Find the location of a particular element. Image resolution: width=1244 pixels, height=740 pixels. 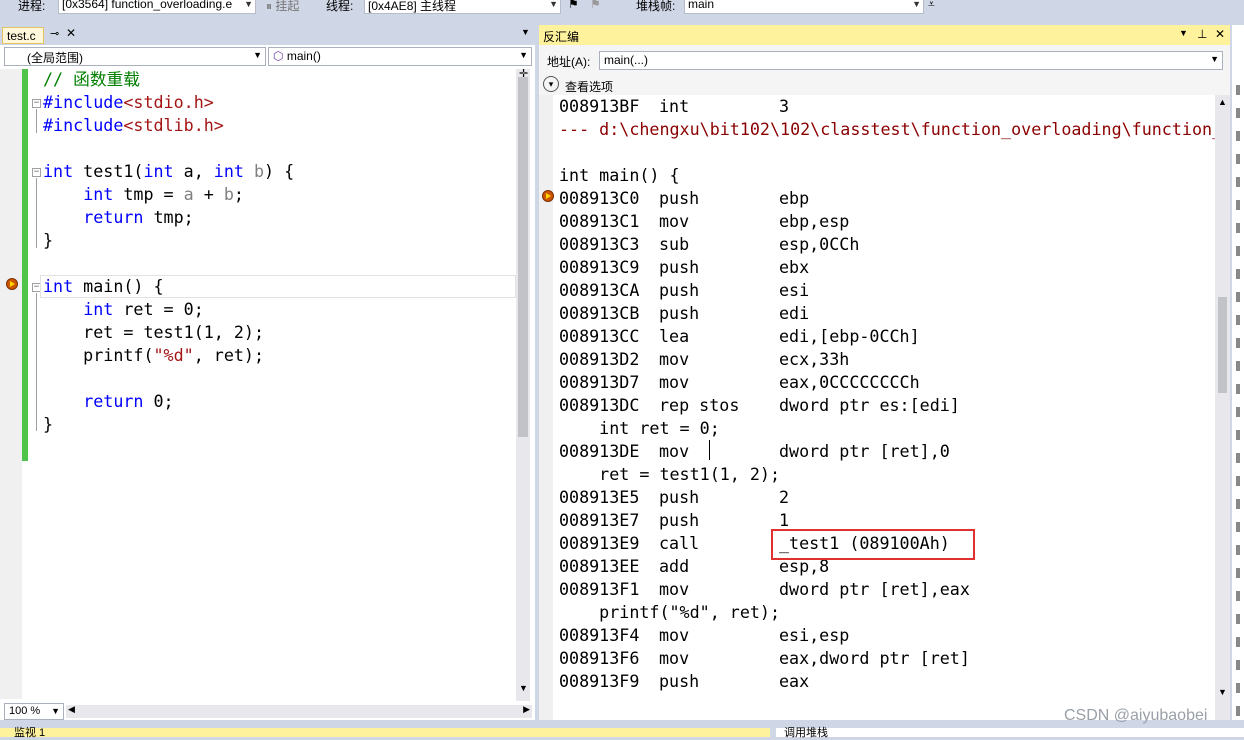

side-strip-marks is located at coordinates (1238, 402).